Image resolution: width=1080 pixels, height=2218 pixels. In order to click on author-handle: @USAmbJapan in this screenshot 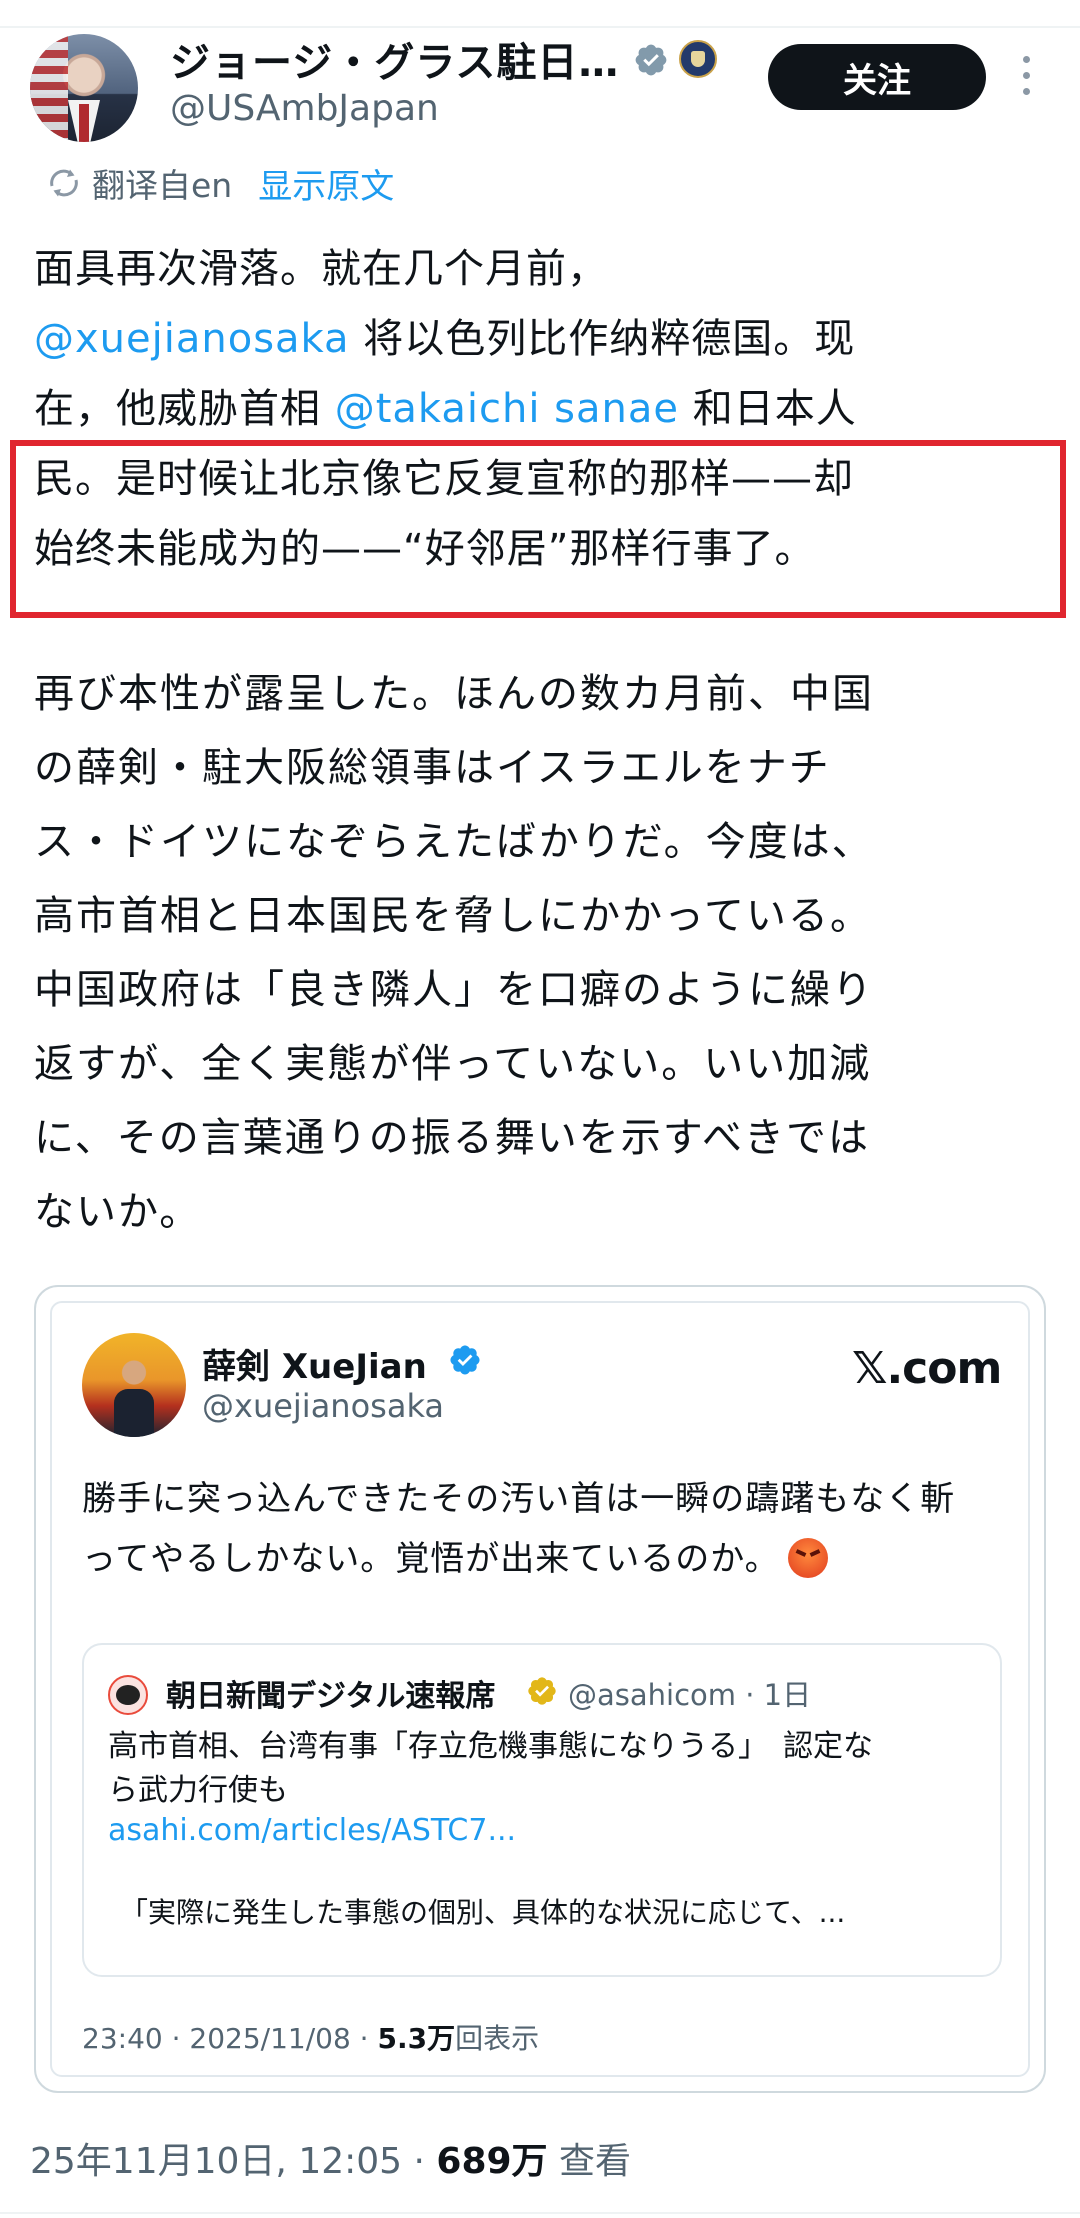, I will do `click(304, 108)`.